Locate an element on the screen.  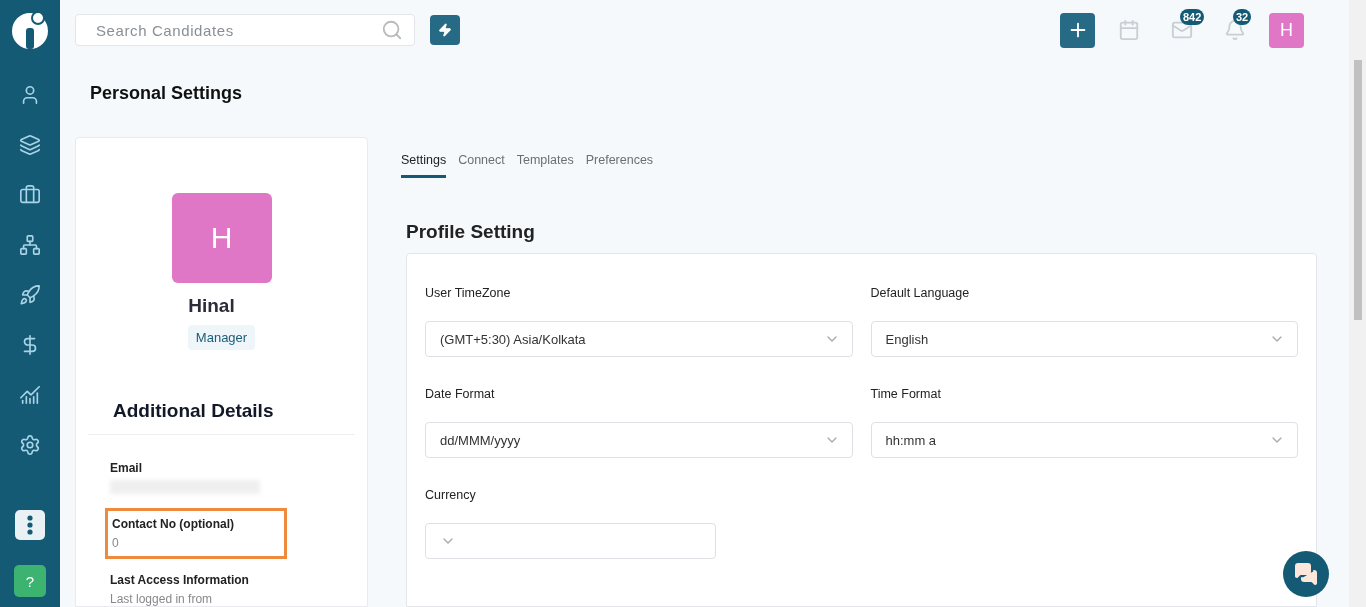
lightning-icon is located at coordinates (445, 30).